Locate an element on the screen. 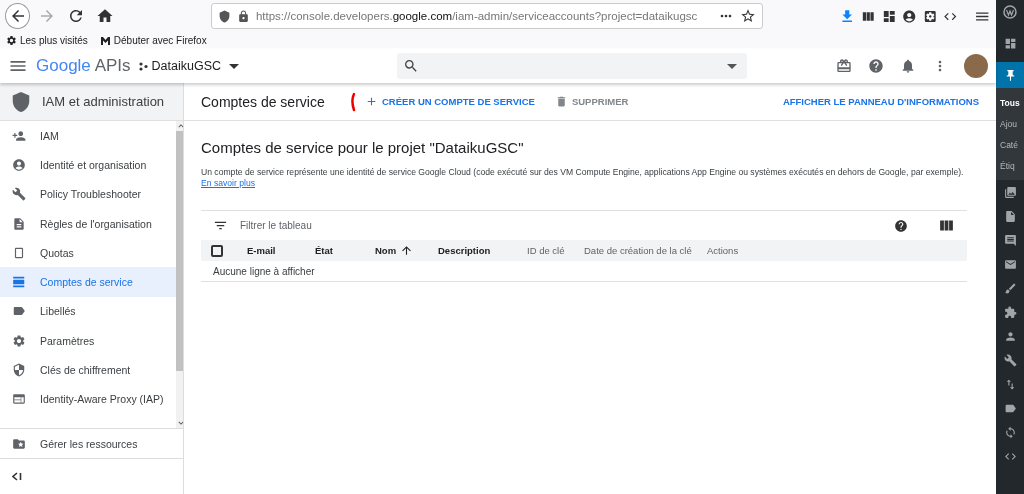 This screenshot has width=1024, height=494. sidebar-item: IAM is located at coordinates (88, 136).